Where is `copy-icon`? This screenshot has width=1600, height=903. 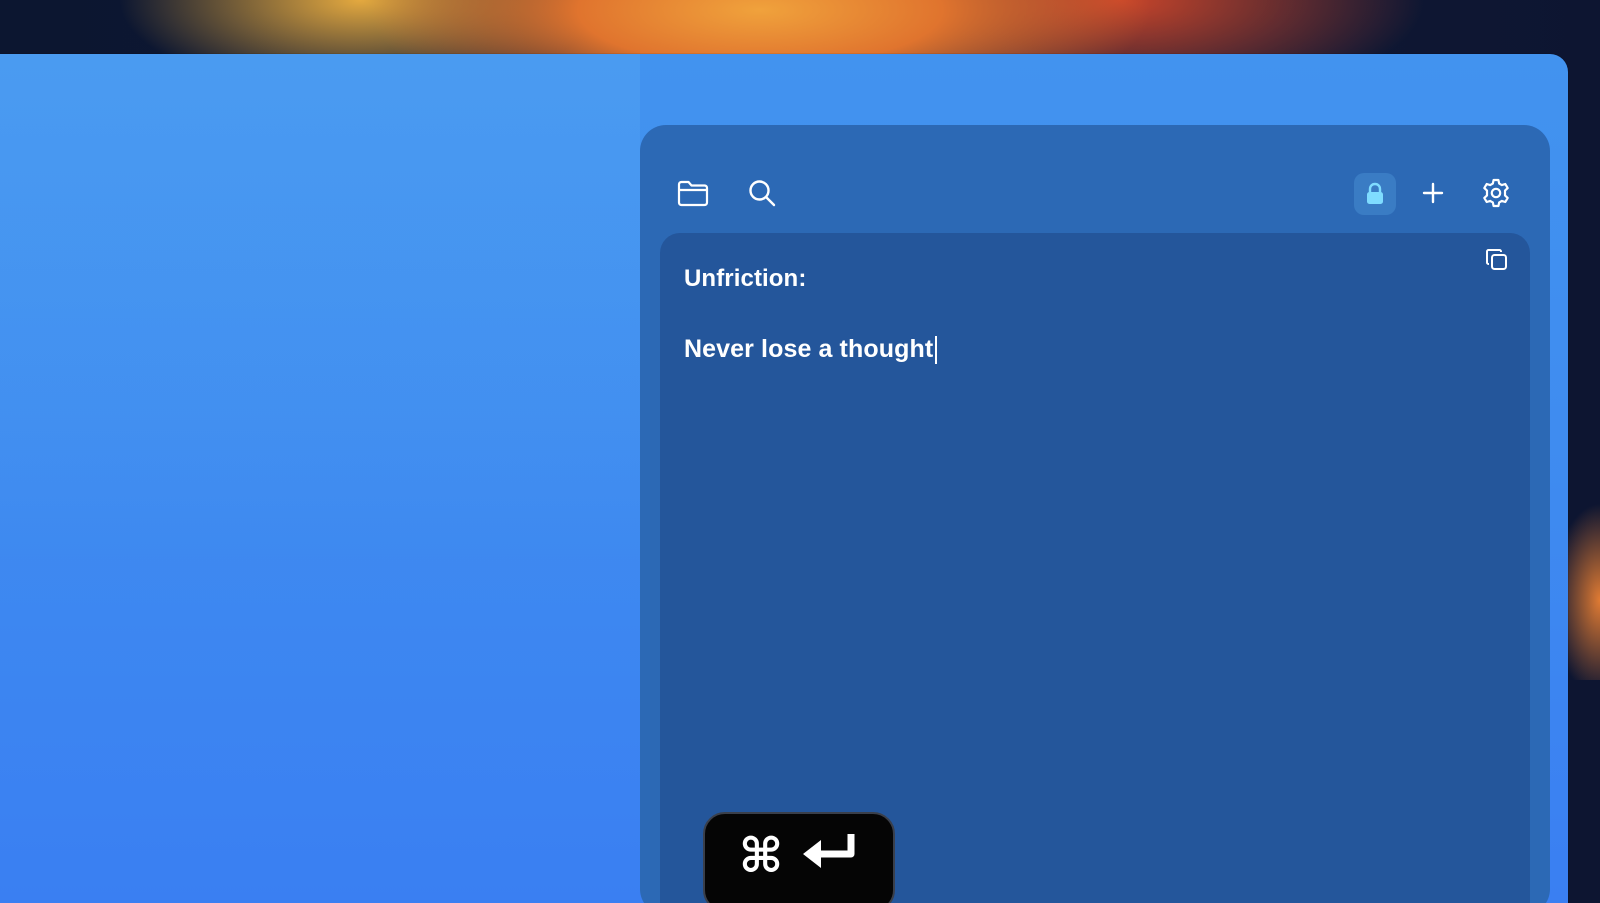
copy-icon is located at coordinates (1497, 263).